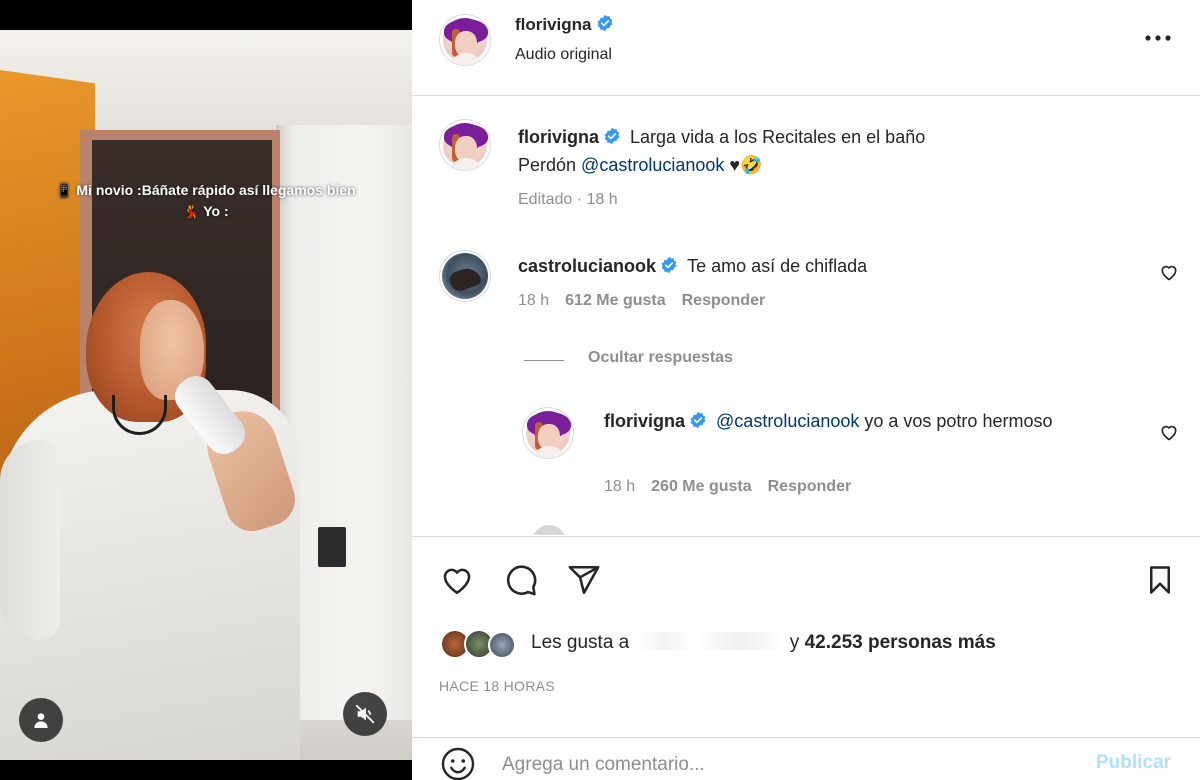  Describe the element at coordinates (549, 530) in the screenshot. I see `next-comment-avatar` at that location.